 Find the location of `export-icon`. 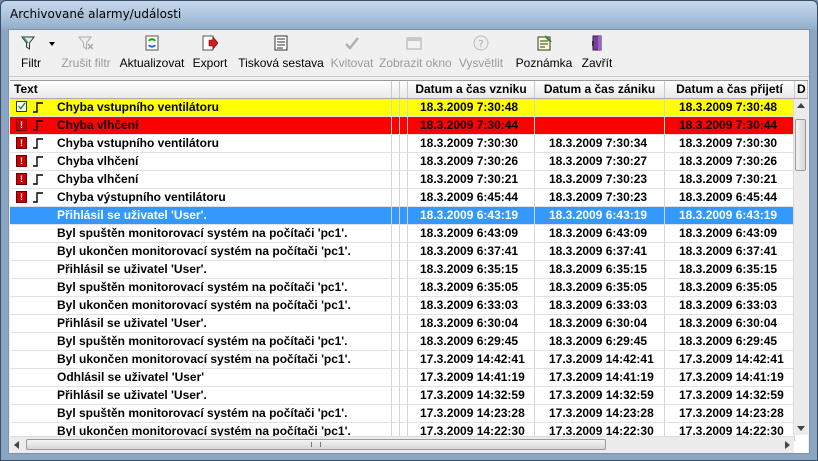

export-icon is located at coordinates (210, 43).